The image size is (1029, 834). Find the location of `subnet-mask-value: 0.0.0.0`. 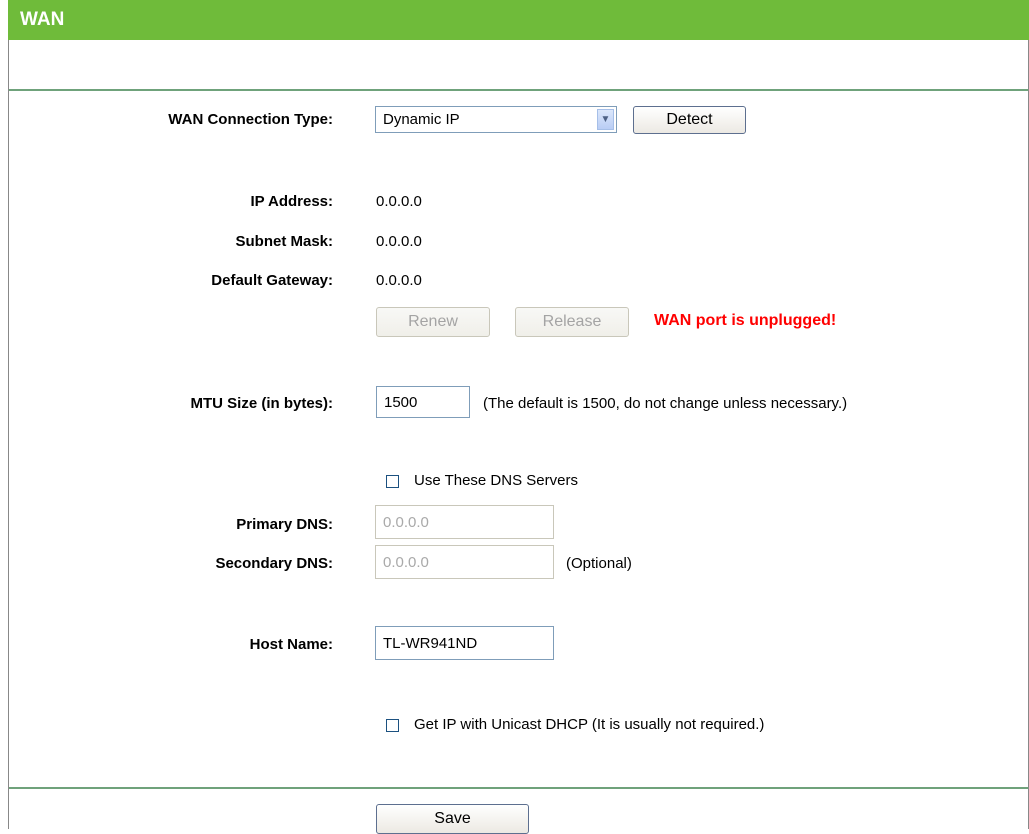

subnet-mask-value: 0.0.0.0 is located at coordinates (399, 241).